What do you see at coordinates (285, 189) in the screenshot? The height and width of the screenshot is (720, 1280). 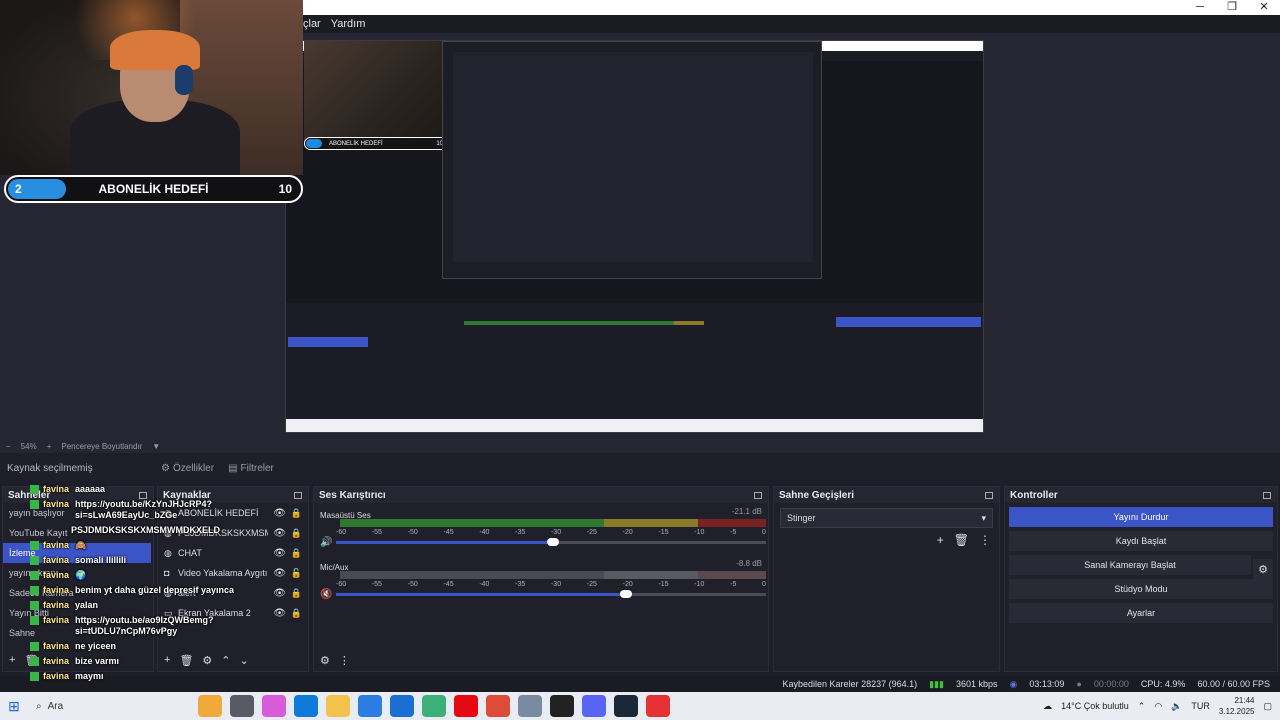 I see `goal-target: 10` at bounding box center [285, 189].